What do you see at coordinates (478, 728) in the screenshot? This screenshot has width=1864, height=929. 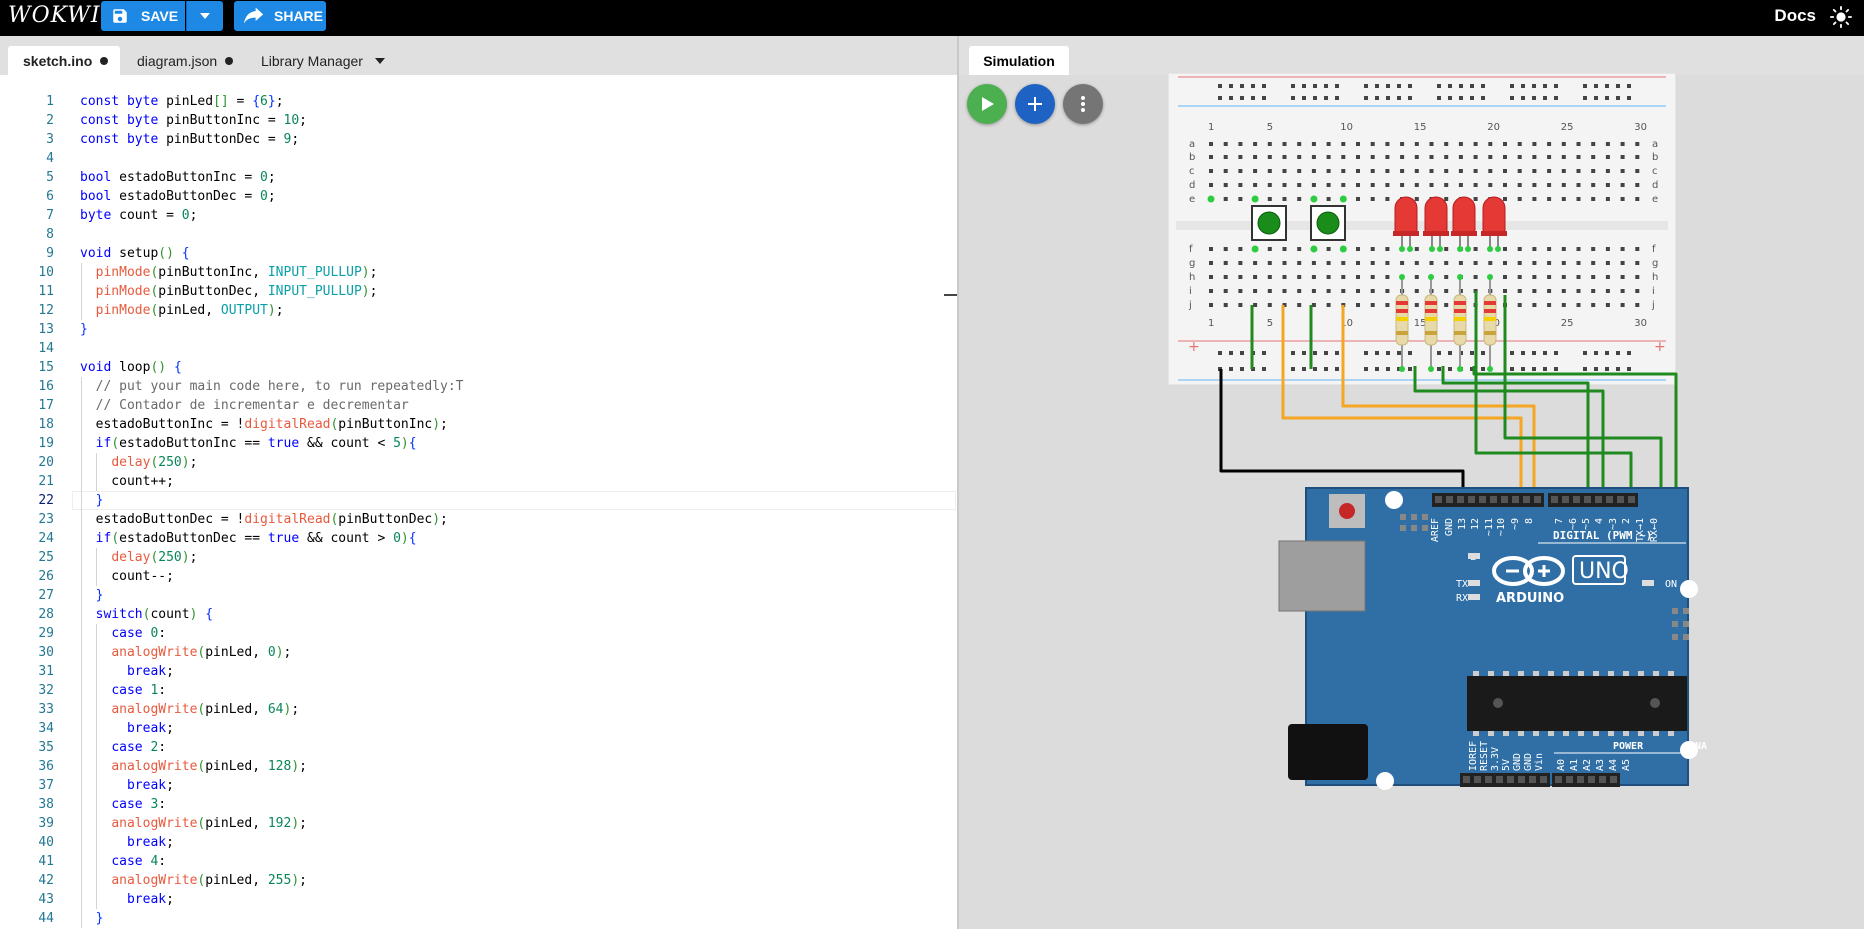 I see `code-line: 34 break;` at bounding box center [478, 728].